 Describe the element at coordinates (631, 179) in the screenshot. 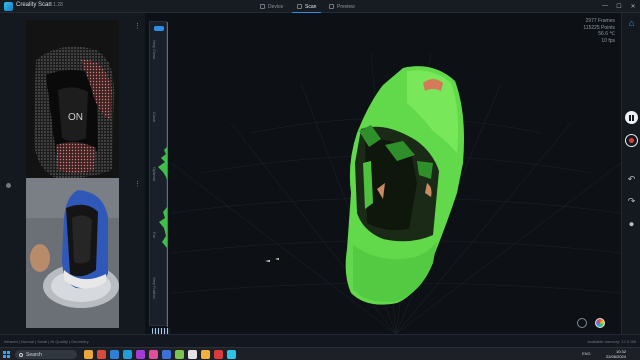

I see `undo-icon: ↶` at that location.